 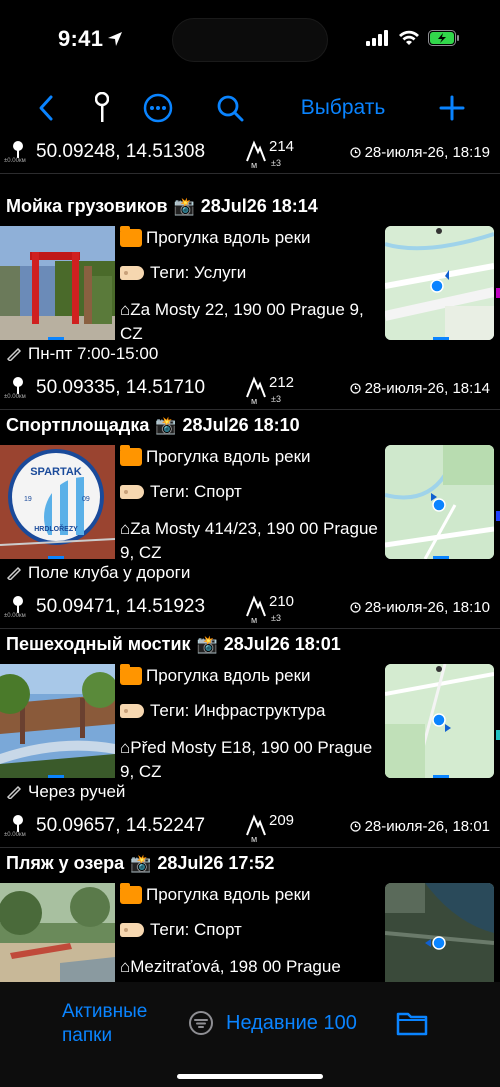 What do you see at coordinates (216, 863) in the screenshot?
I see `title-timestamp: 28Jul26 17:52` at bounding box center [216, 863].